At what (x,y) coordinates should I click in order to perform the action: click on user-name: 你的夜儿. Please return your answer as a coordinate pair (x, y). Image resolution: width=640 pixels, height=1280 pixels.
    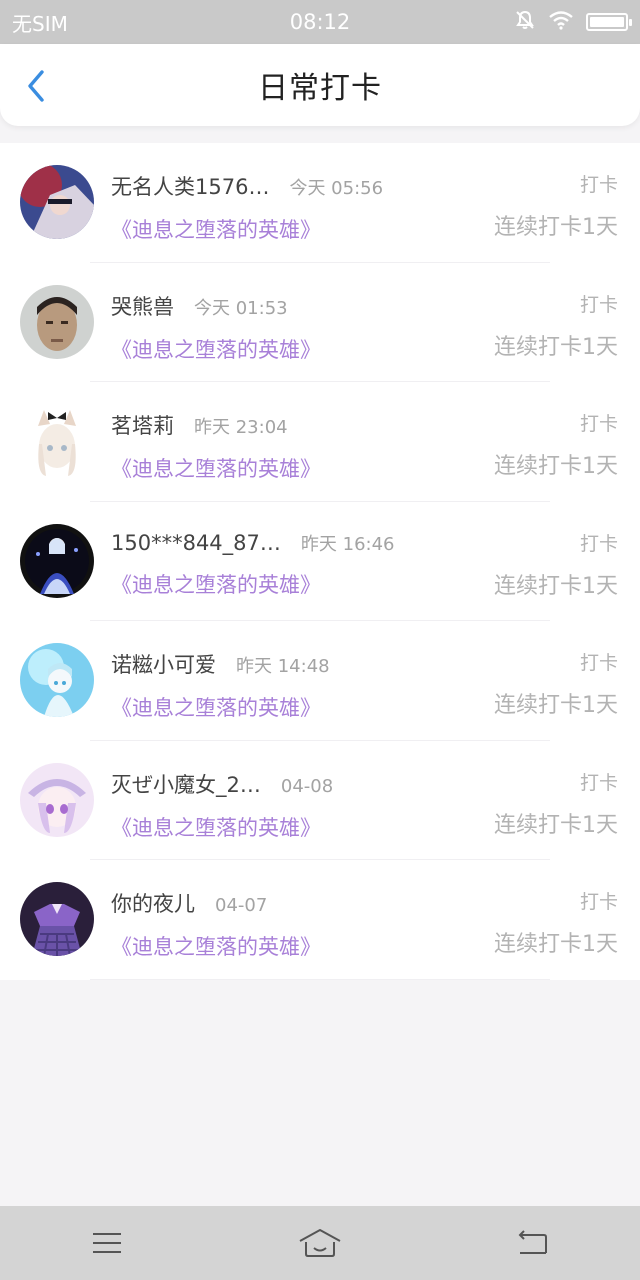
    Looking at the image, I should click on (153, 903).